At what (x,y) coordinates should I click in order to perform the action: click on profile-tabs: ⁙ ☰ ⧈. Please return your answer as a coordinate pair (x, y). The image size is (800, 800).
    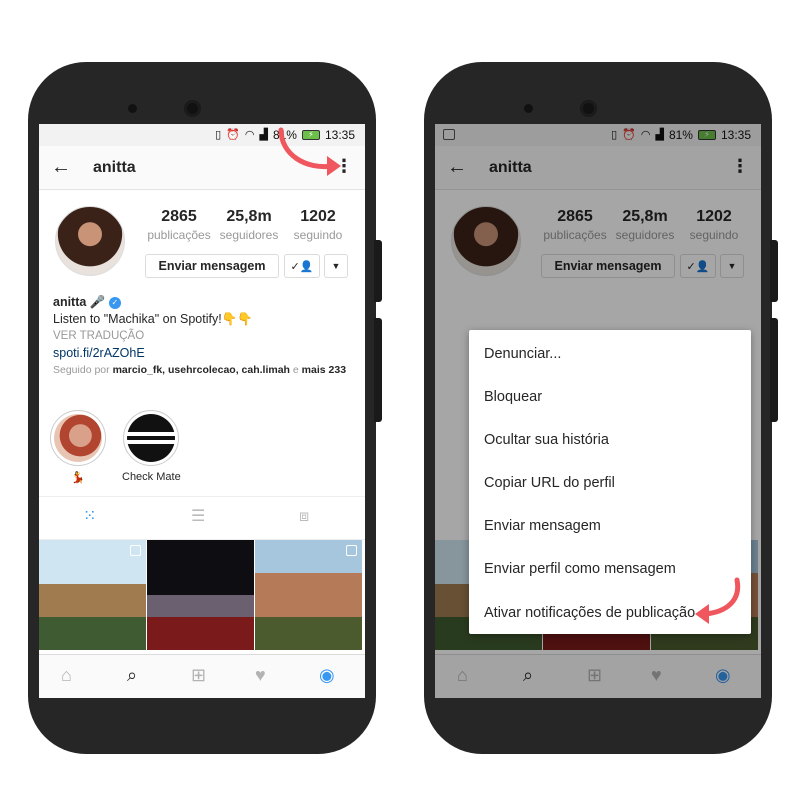
    Looking at the image, I should click on (202, 518).